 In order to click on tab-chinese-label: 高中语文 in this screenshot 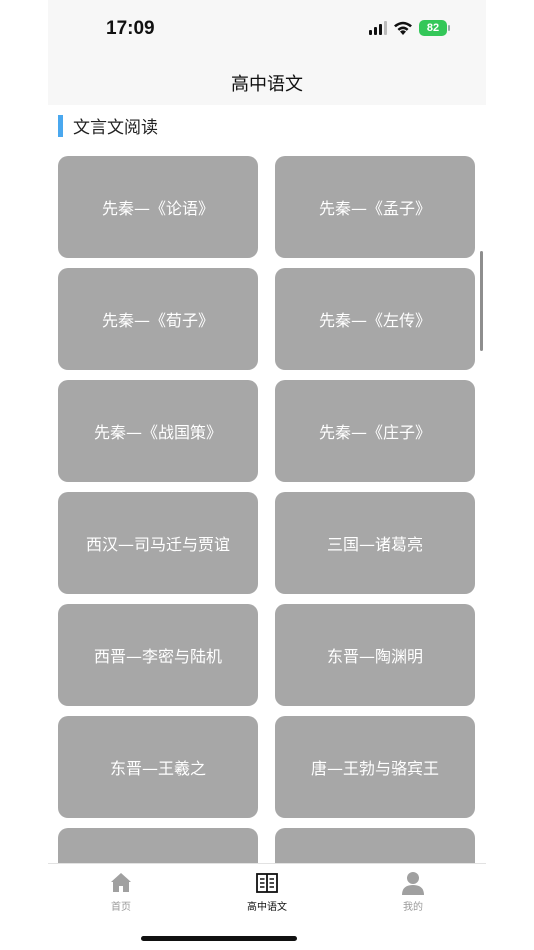, I will do `click(267, 907)`.